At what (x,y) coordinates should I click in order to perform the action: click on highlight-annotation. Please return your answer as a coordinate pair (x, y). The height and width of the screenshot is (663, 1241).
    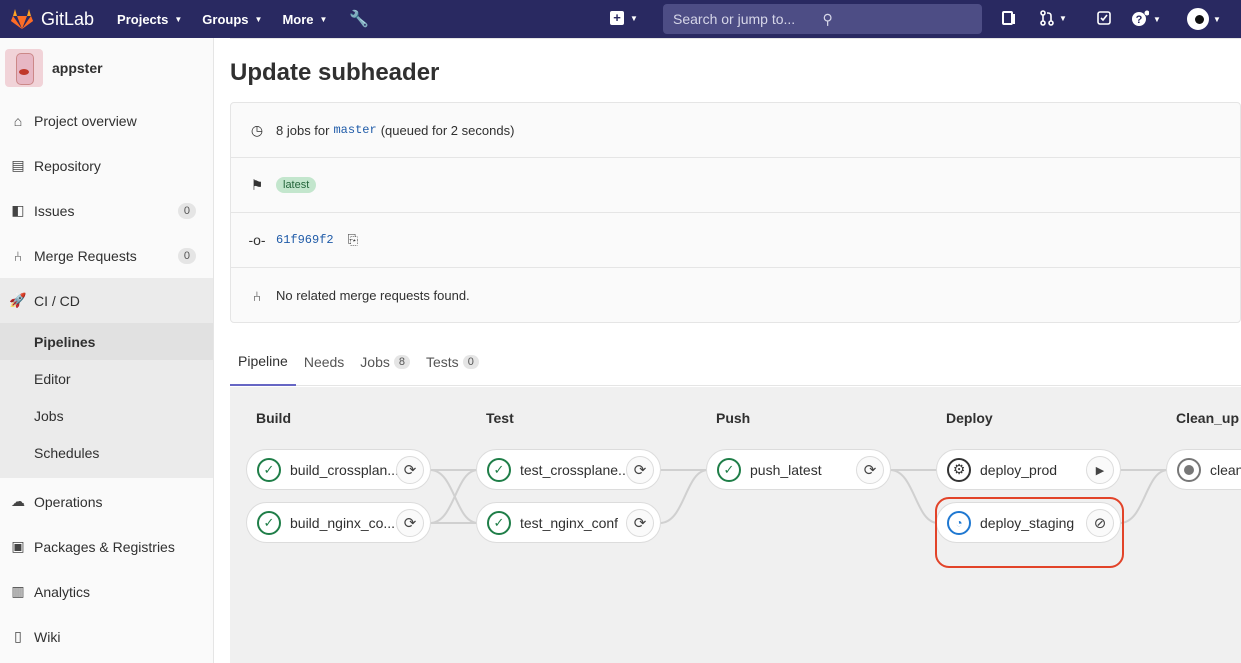
    Looking at the image, I should click on (1029, 532).